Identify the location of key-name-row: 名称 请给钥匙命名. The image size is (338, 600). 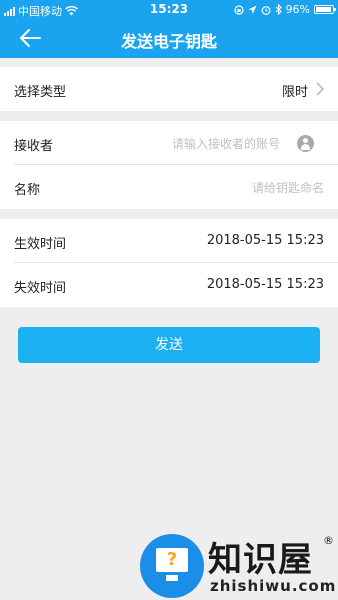
(169, 187).